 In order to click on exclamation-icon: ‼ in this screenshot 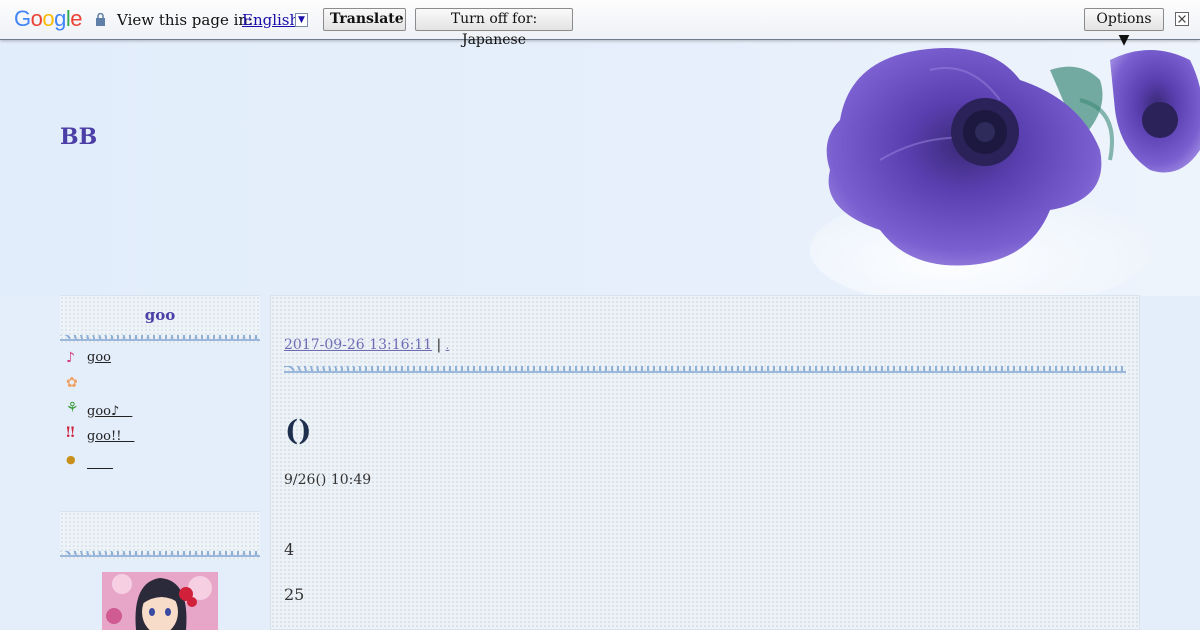, I will do `click(70, 433)`.